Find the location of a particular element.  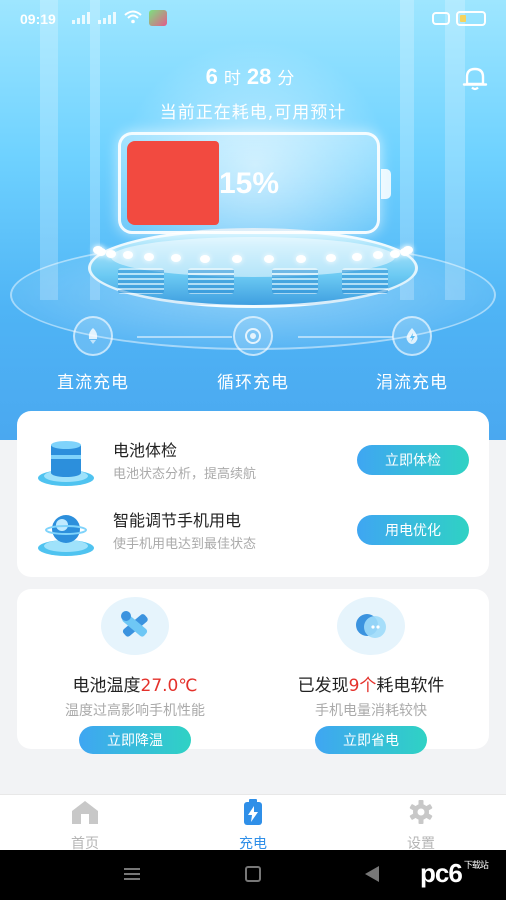

battery-charging-icon is located at coordinates (253, 812).